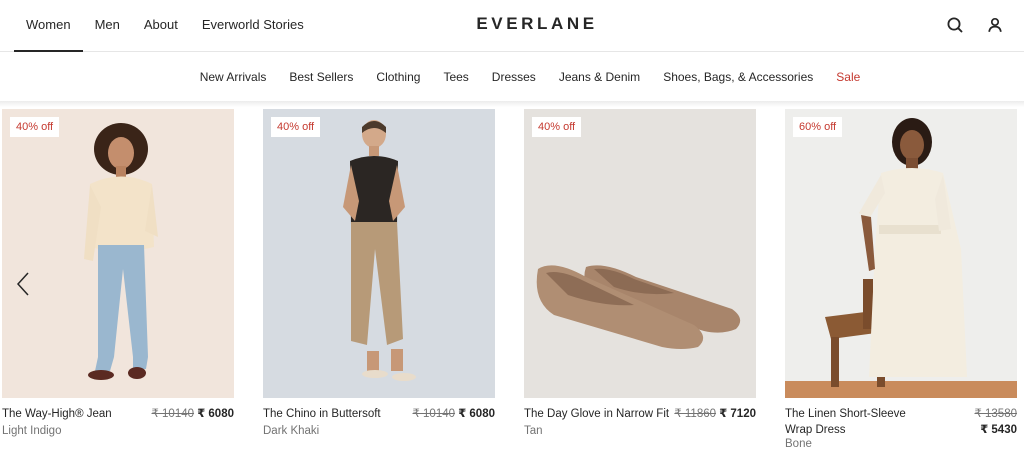 The image size is (1024, 459). What do you see at coordinates (338, 414) in the screenshot?
I see `product-name: The Chino in Buttersoft` at bounding box center [338, 414].